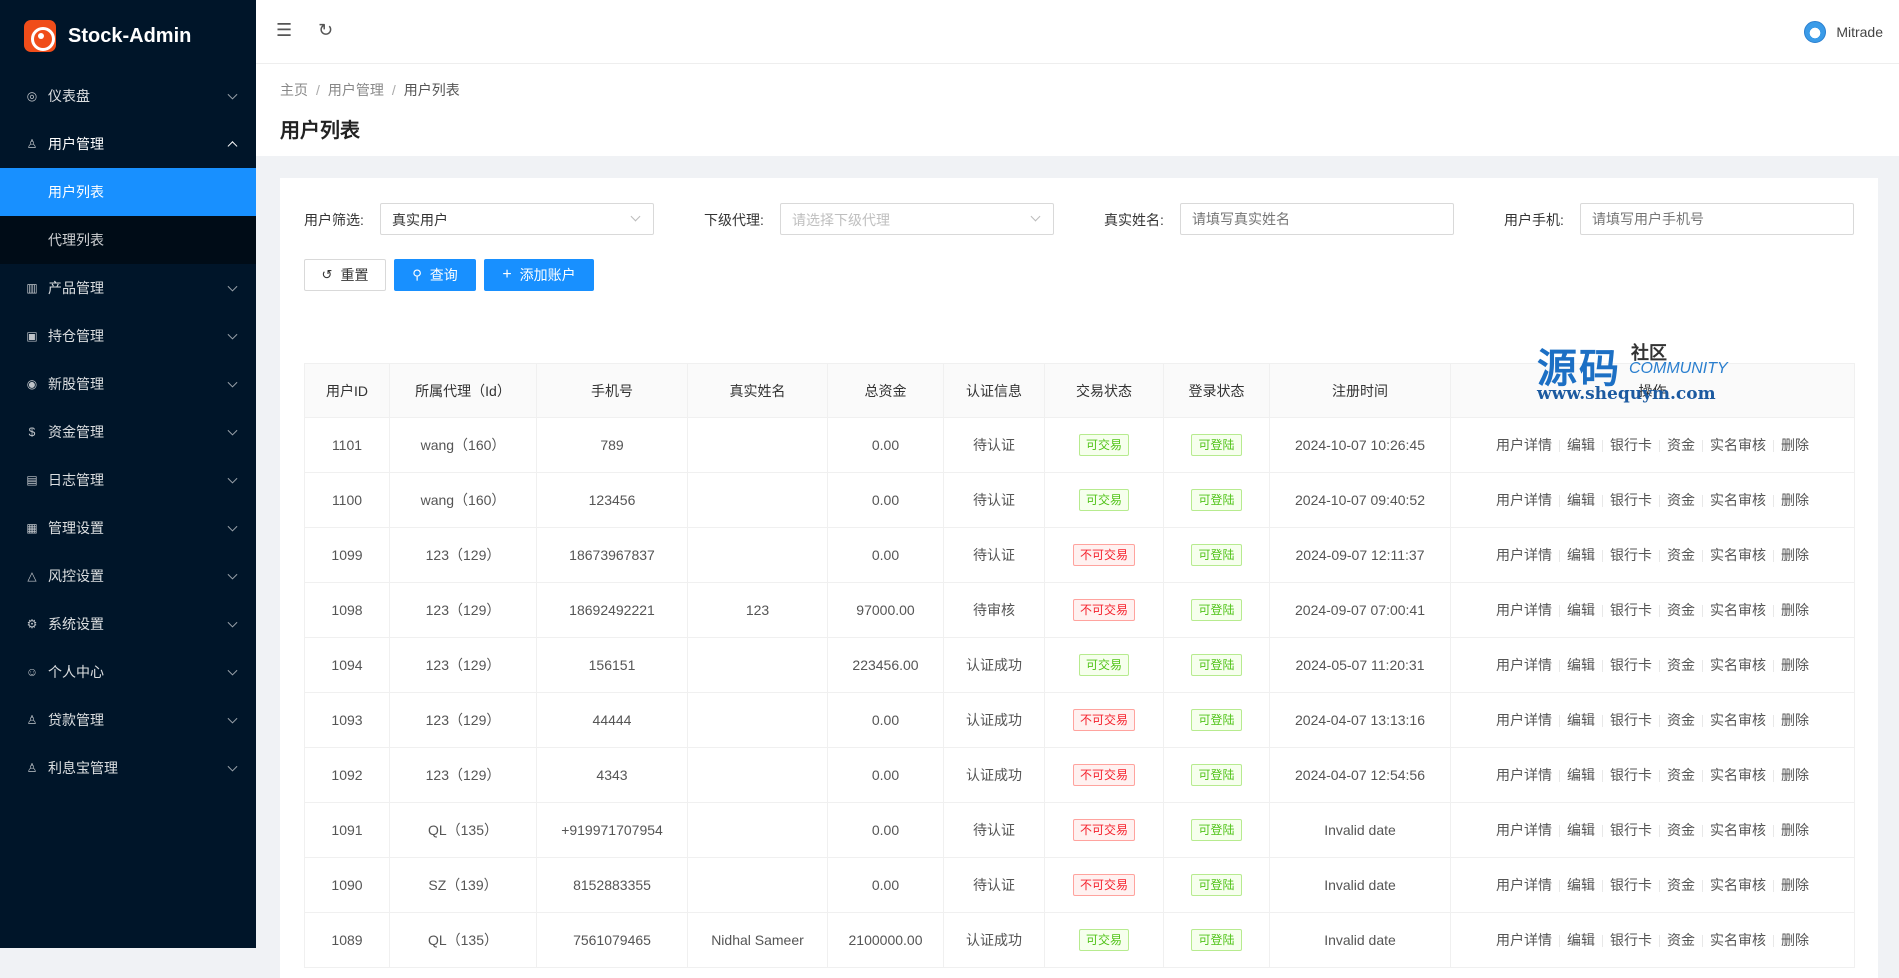 This screenshot has height=978, width=1899. Describe the element at coordinates (128, 36) in the screenshot. I see `logo: Stock-Admin` at that location.